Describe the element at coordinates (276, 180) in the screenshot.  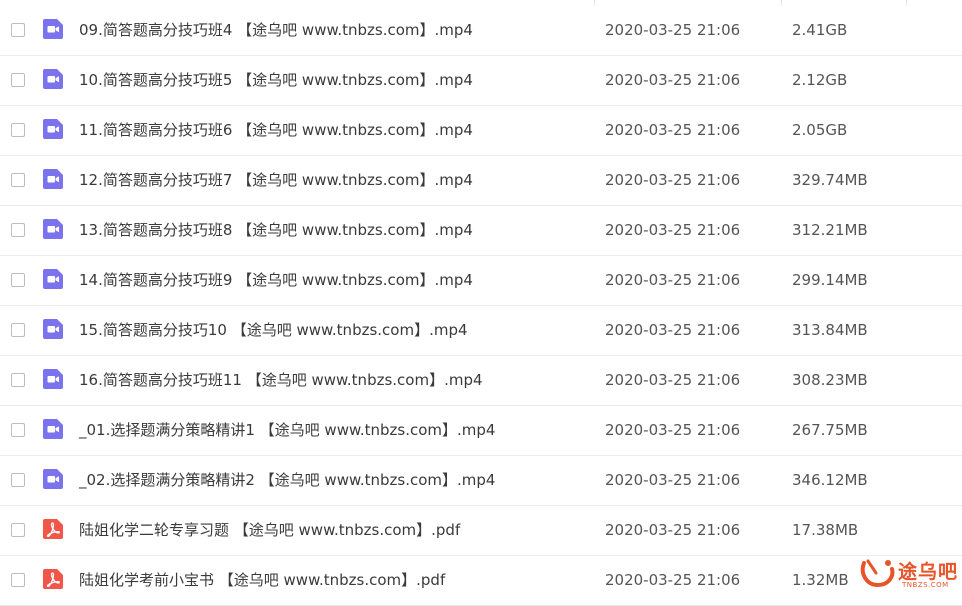
I see `file-name: 12.简答题高分技巧班7 【途乌吧 www.tnbzs.com】.mp4` at that location.